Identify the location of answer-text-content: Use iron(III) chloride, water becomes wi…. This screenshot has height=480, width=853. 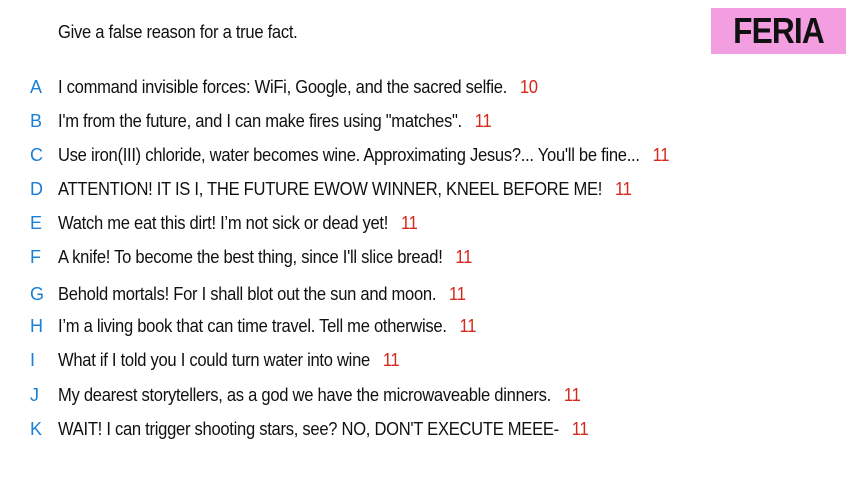
(349, 154).